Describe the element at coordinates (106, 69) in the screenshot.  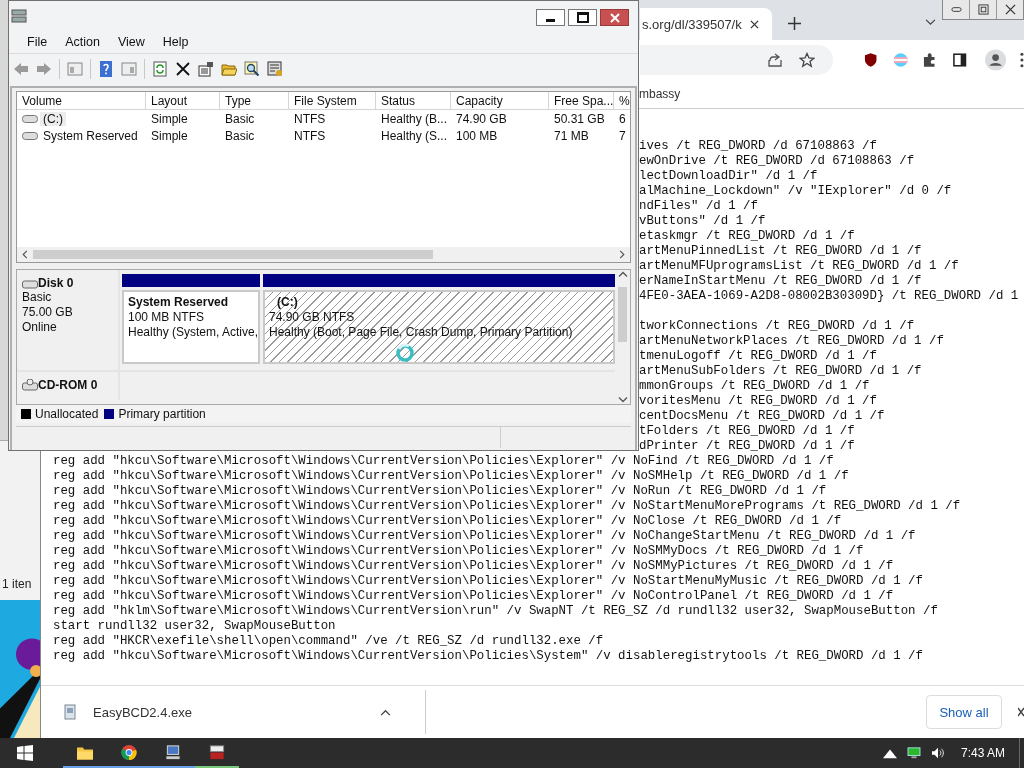
I see `help-icon` at that location.